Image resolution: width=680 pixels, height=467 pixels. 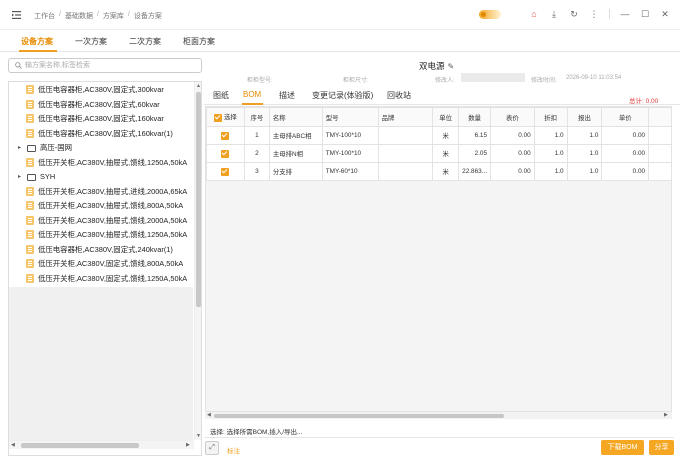 What do you see at coordinates (399, 95) in the screenshot?
I see `tab-recycle-bin: 回收站` at bounding box center [399, 95].